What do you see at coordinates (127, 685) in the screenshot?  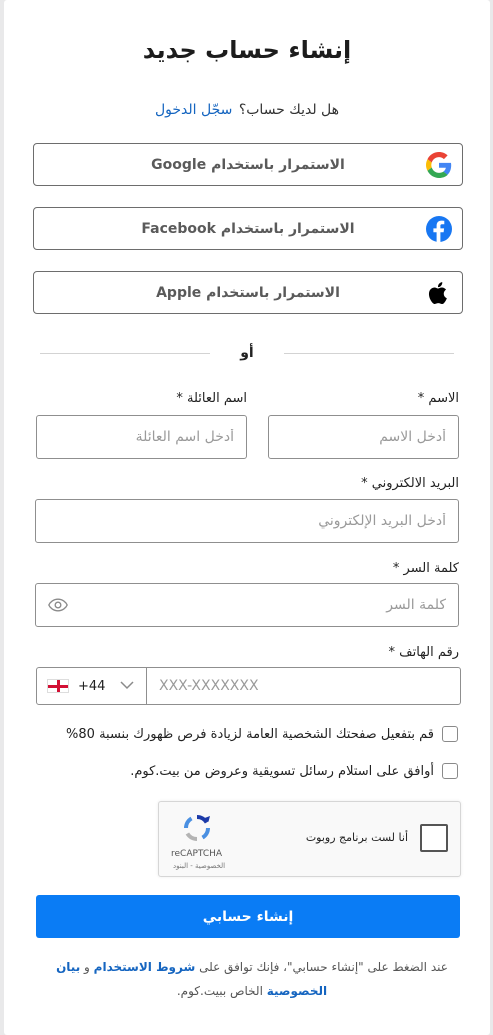 I see `chevron-down-icon` at bounding box center [127, 685].